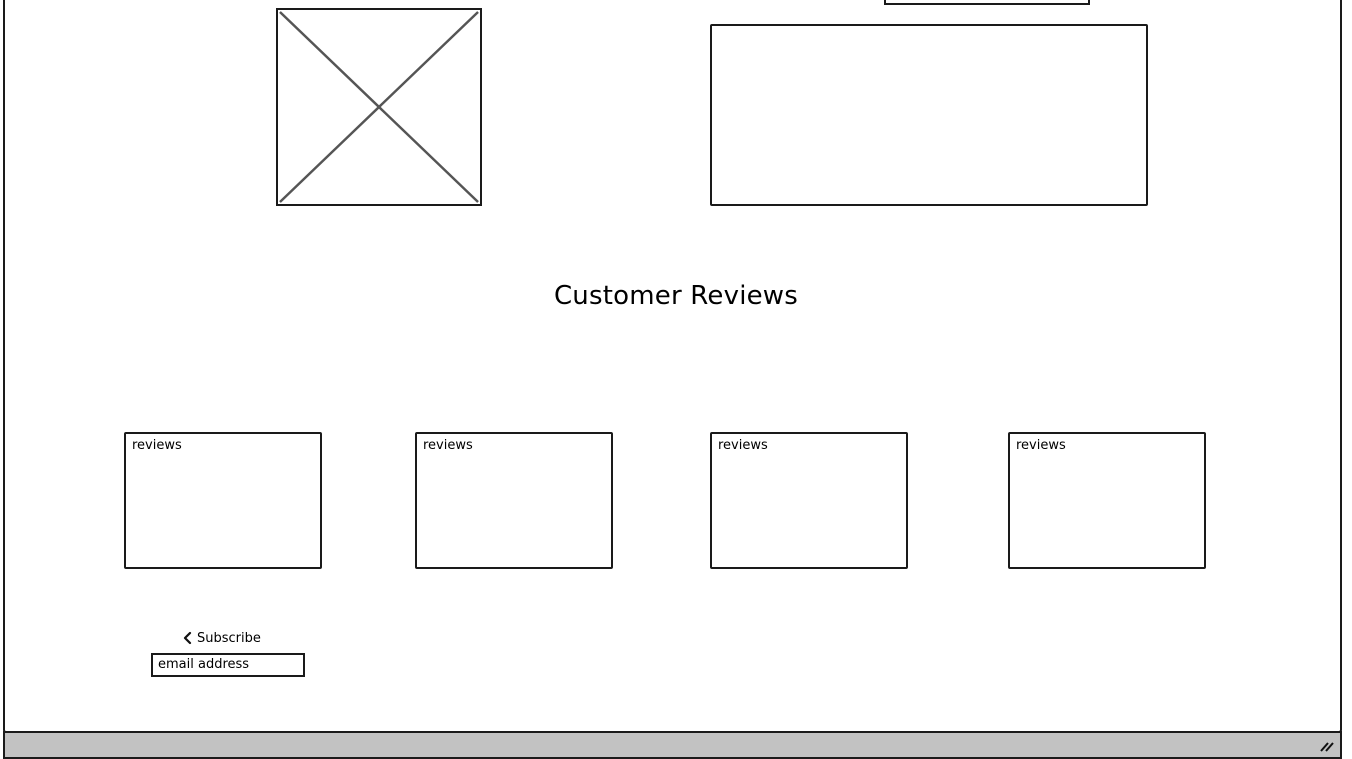 The height and width of the screenshot is (759, 1352). What do you see at coordinates (987, 2) in the screenshot?
I see `top-box-edge` at bounding box center [987, 2].